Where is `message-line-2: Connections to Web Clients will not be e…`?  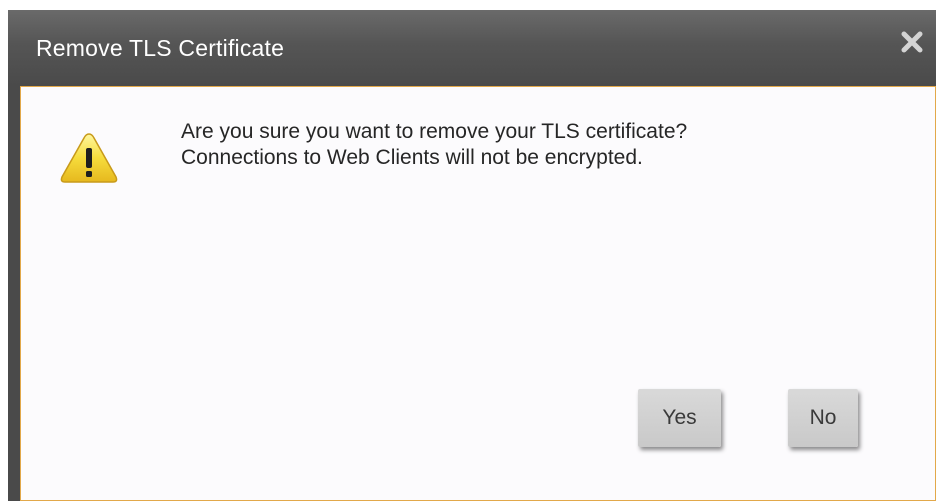
message-line-2: Connections to Web Clients will not be e… is located at coordinates (412, 157).